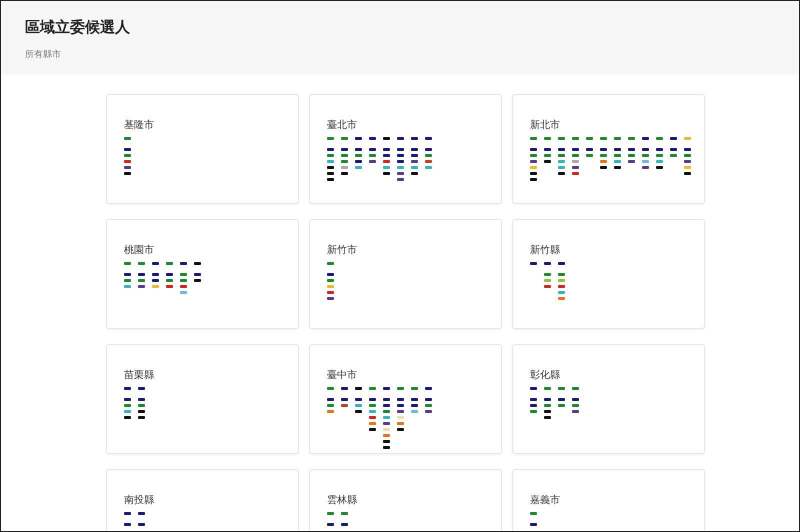 Image resolution: width=800 pixels, height=532 pixels. Describe the element at coordinates (43, 55) in the screenshot. I see `page-subtitle: 所有縣市` at that location.